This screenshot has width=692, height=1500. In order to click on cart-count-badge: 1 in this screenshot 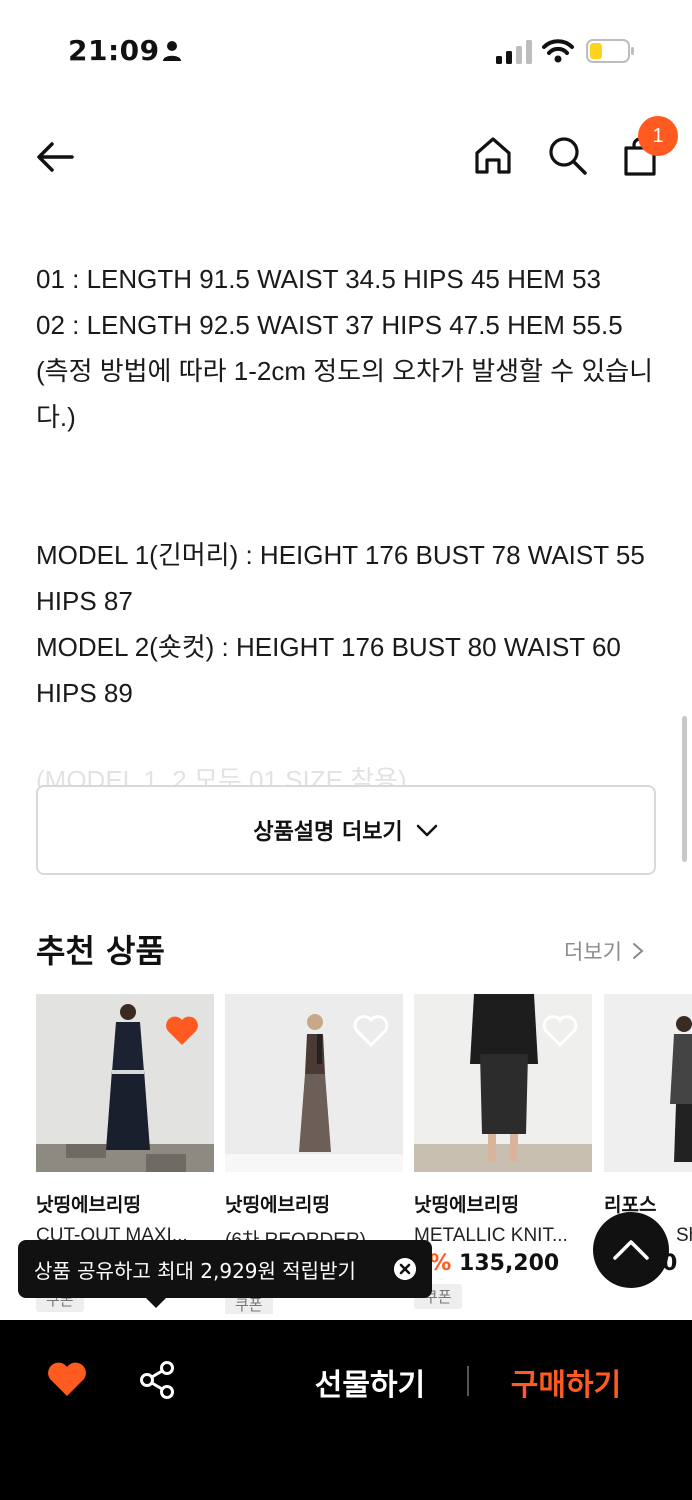, I will do `click(658, 136)`.